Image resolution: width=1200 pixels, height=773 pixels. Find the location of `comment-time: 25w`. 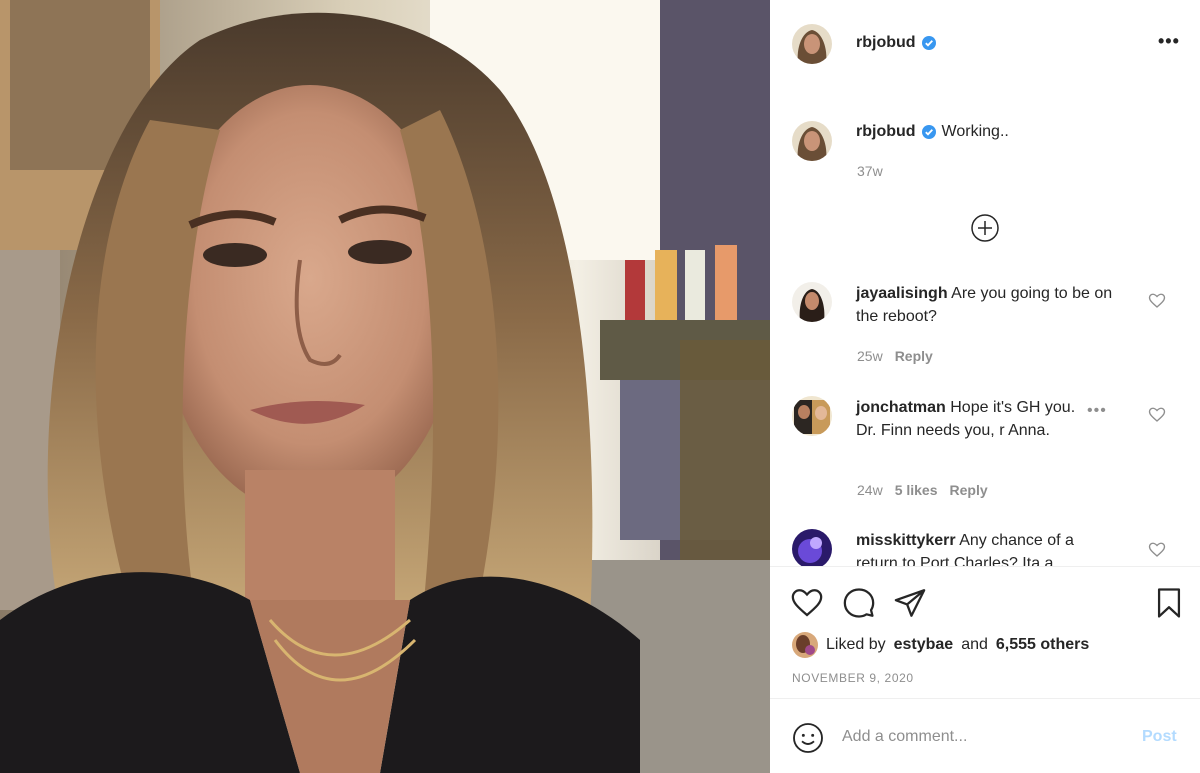

comment-time: 25w is located at coordinates (870, 356).